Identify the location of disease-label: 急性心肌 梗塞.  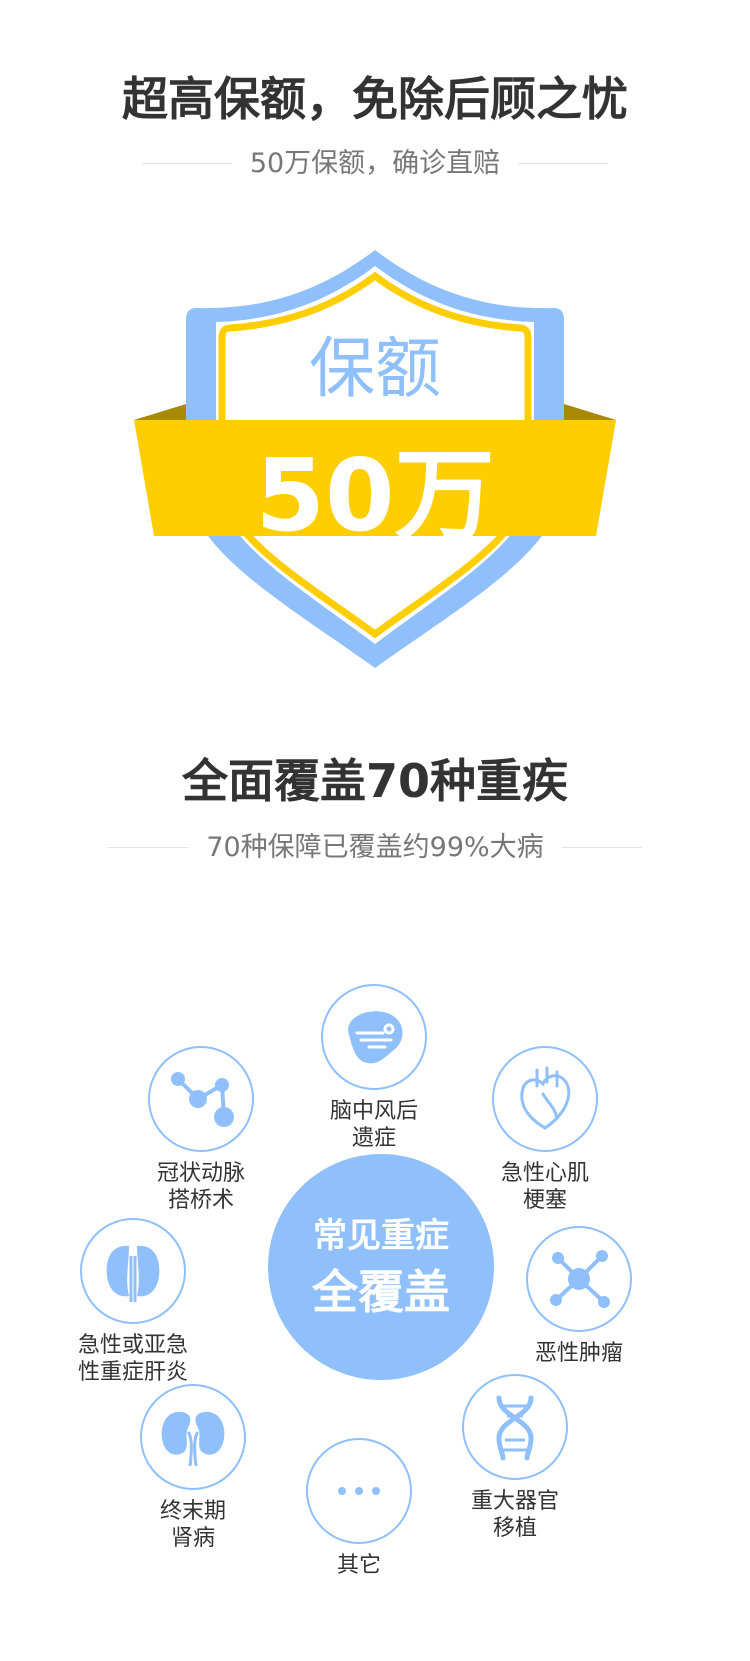
(544, 1187).